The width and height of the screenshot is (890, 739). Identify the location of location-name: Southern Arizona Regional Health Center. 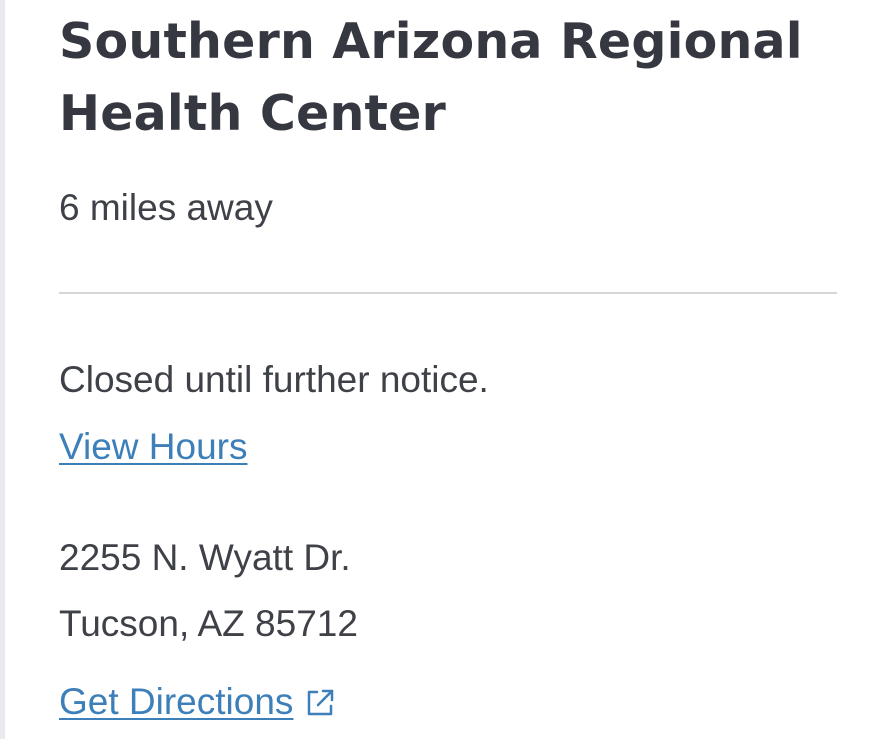
(431, 77).